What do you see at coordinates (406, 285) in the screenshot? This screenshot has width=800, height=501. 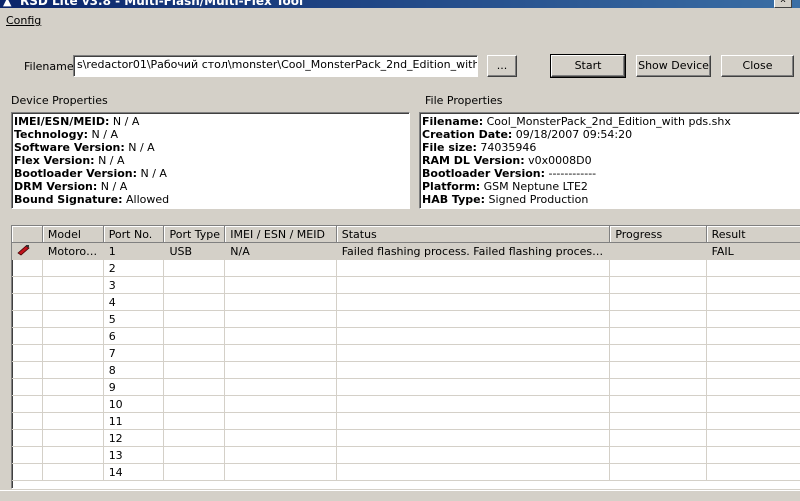 I see `table-row: 3` at bounding box center [406, 285].